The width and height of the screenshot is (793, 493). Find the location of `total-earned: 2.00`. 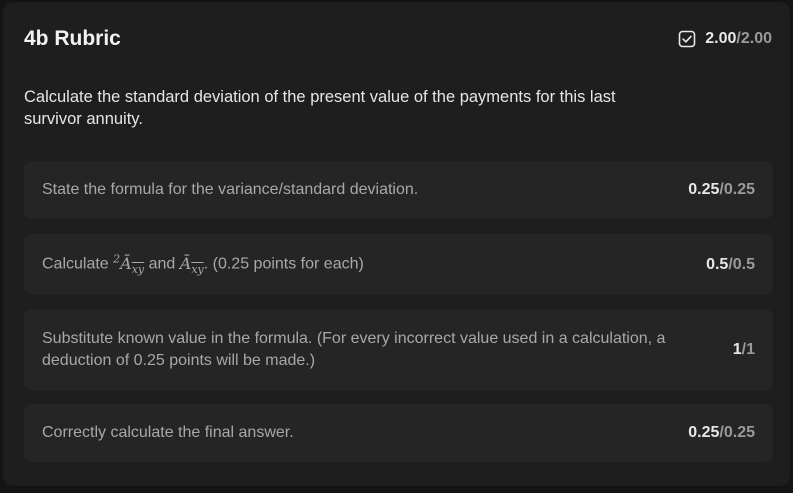

total-earned: 2.00 is located at coordinates (721, 38).